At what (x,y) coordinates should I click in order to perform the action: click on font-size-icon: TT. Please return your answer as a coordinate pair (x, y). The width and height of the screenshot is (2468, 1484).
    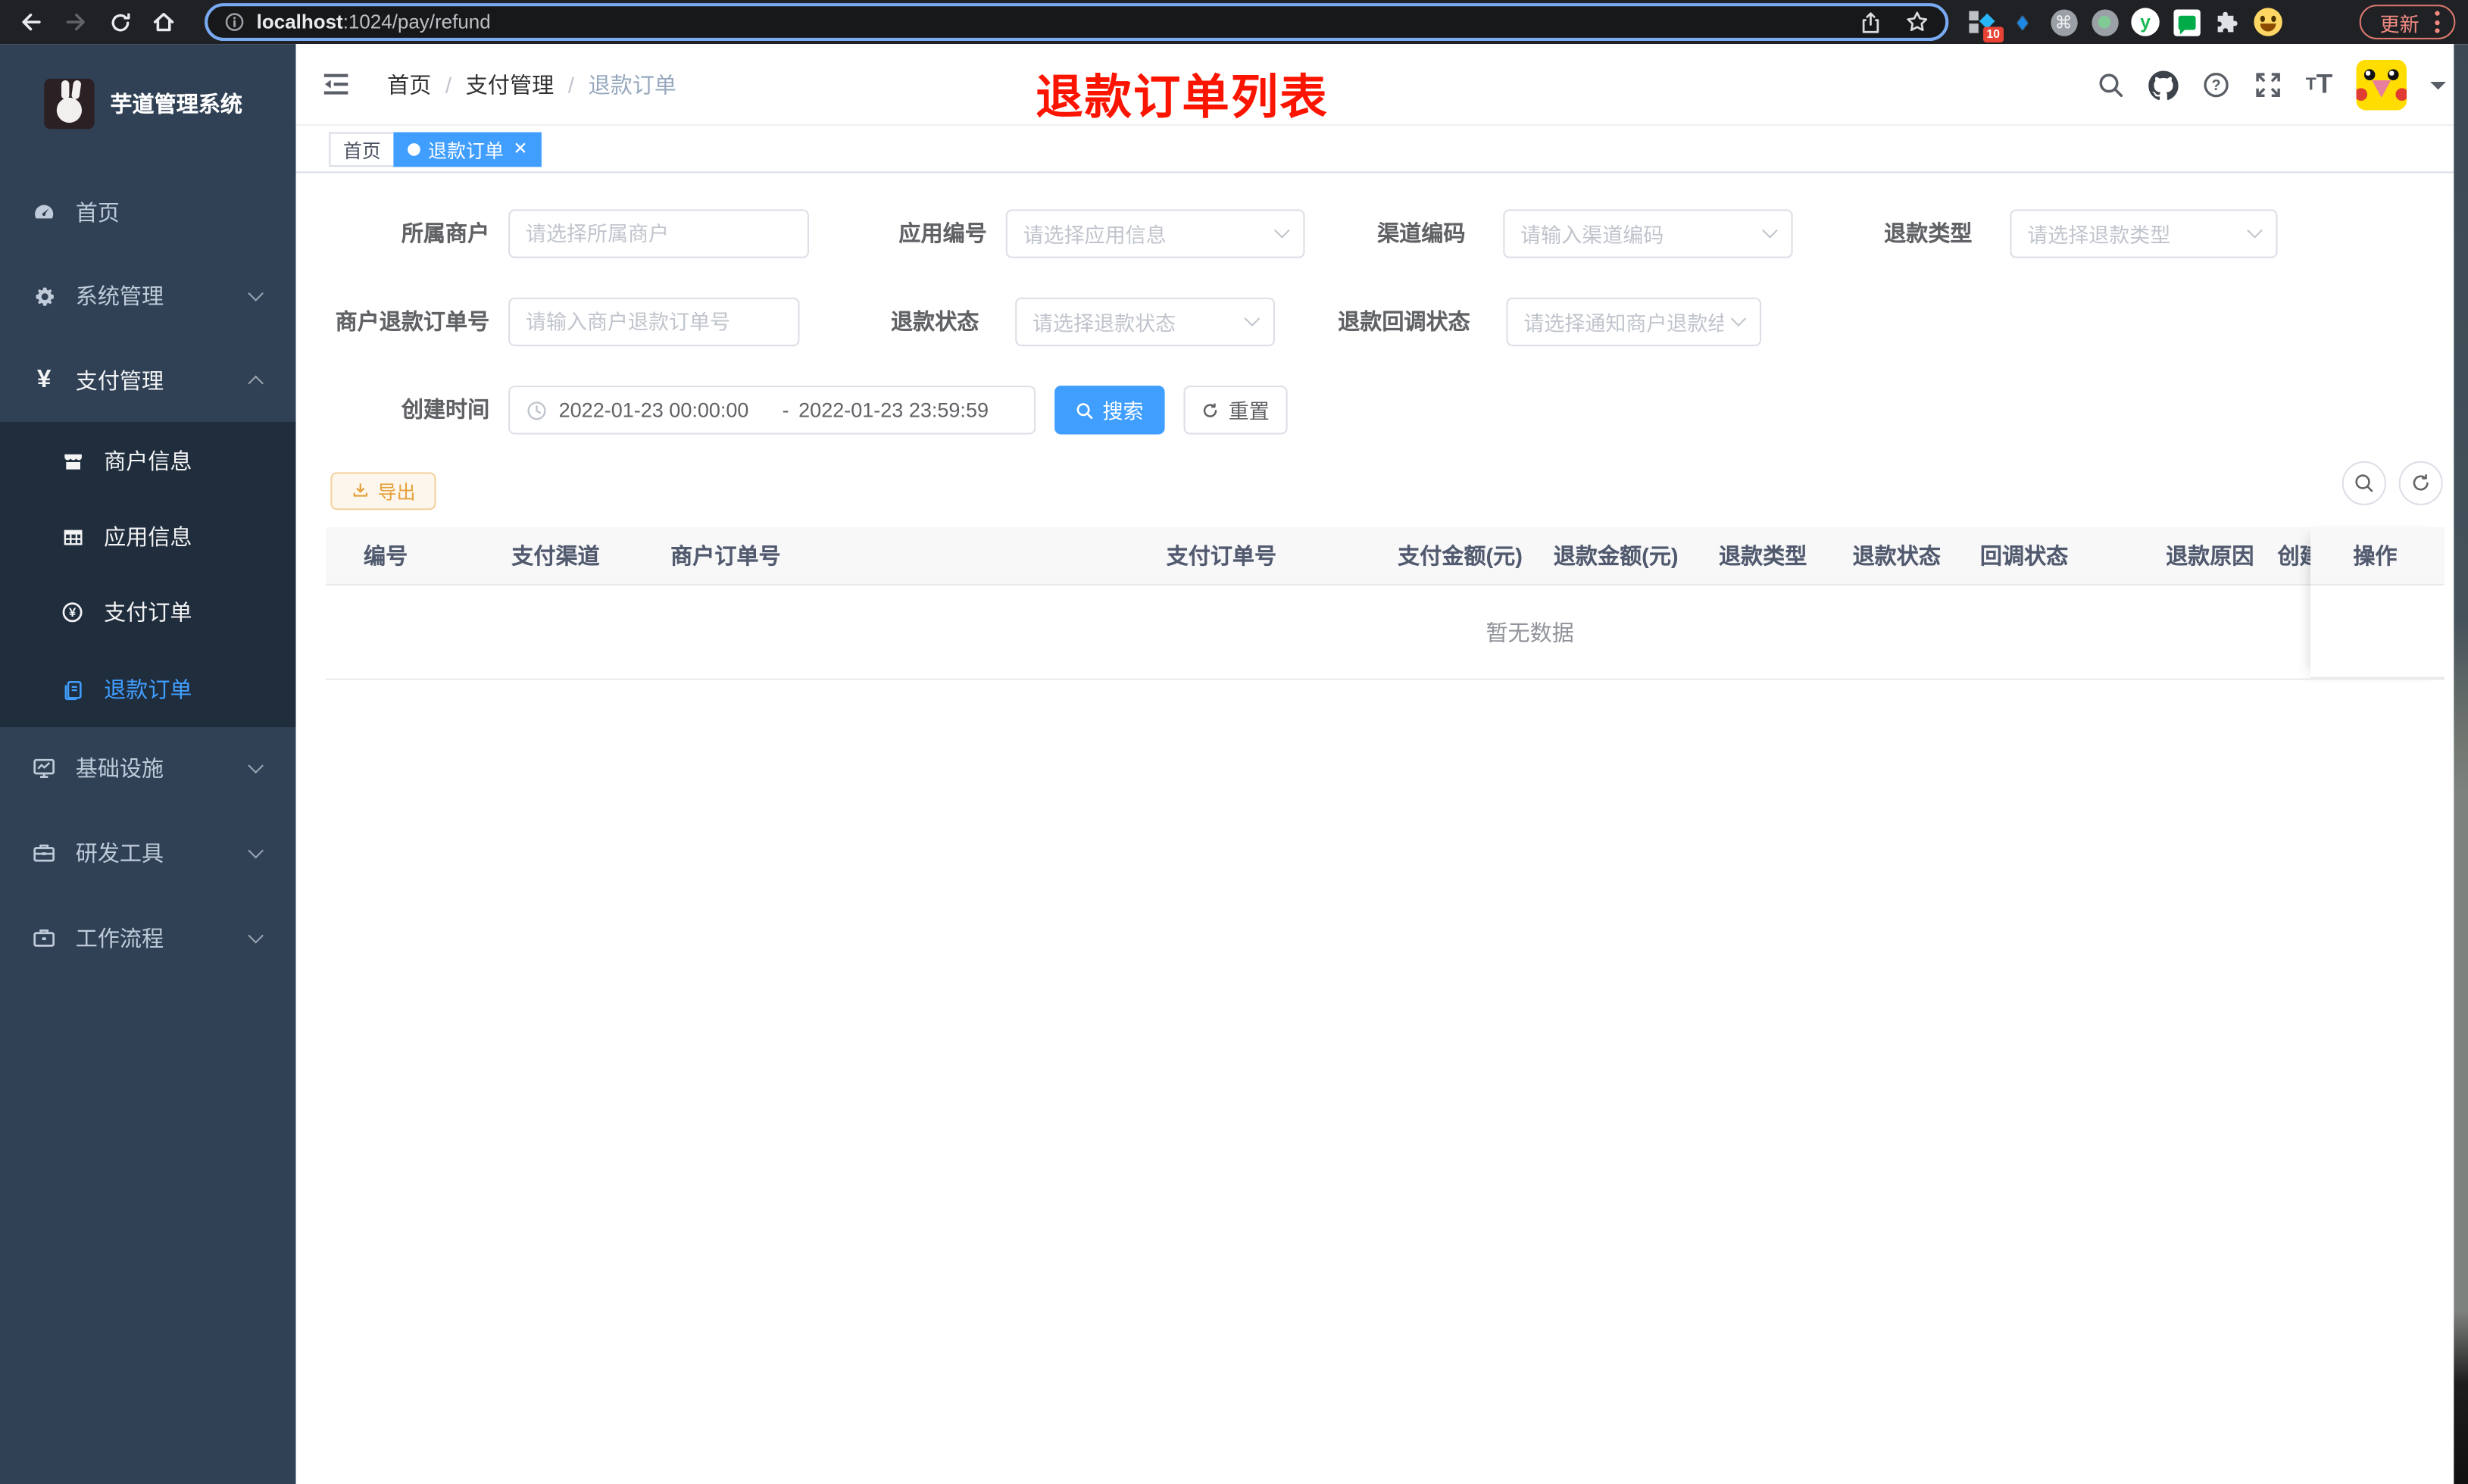
    Looking at the image, I should click on (2319, 85).